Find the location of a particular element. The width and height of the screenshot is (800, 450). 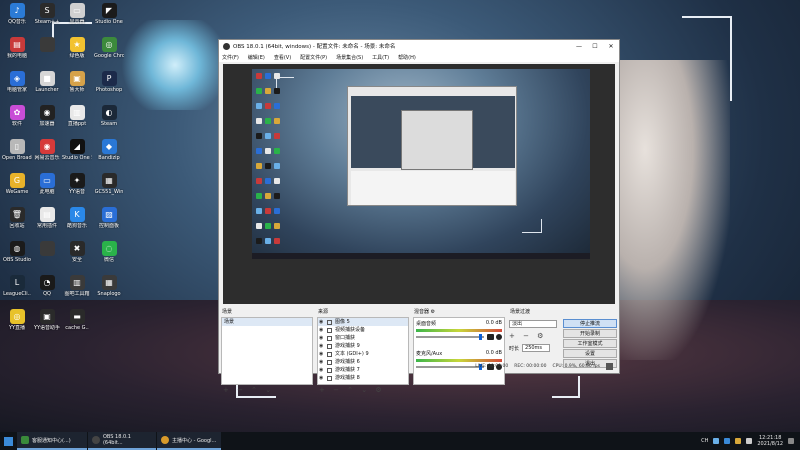

desktop-icon: ✖ 安全 is located at coordinates (77, 252).